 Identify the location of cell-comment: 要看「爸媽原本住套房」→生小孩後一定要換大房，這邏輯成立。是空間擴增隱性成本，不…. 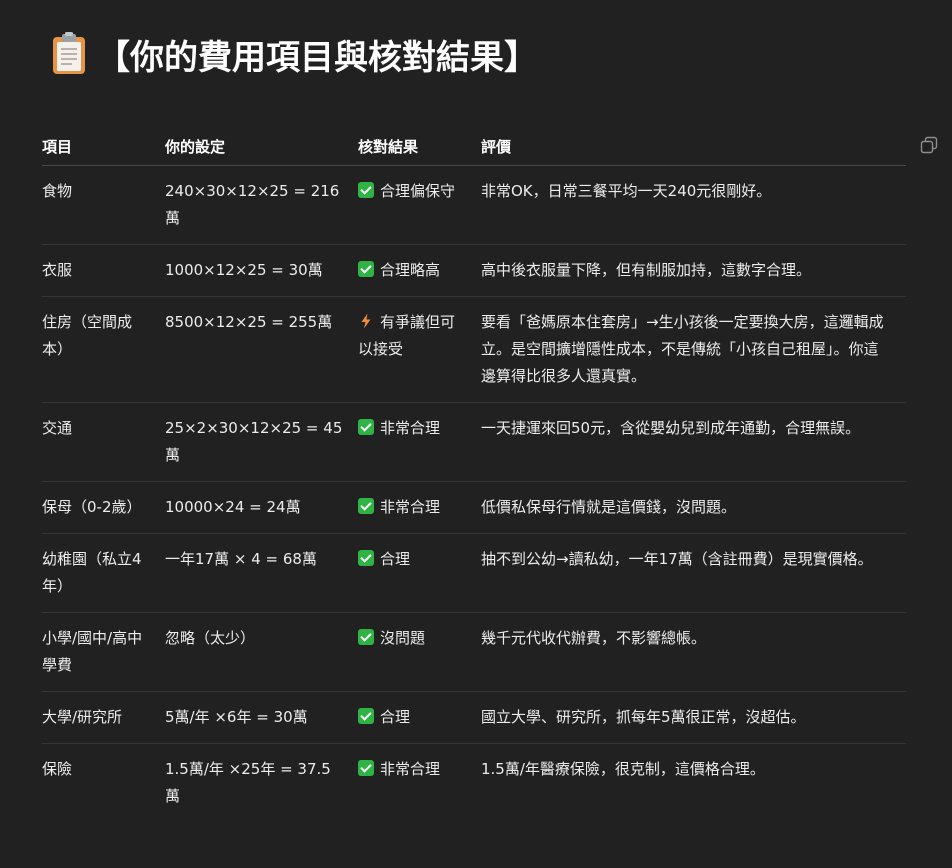
(693, 349).